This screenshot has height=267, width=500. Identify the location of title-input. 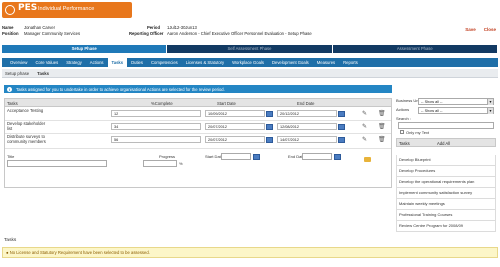
(57, 163).